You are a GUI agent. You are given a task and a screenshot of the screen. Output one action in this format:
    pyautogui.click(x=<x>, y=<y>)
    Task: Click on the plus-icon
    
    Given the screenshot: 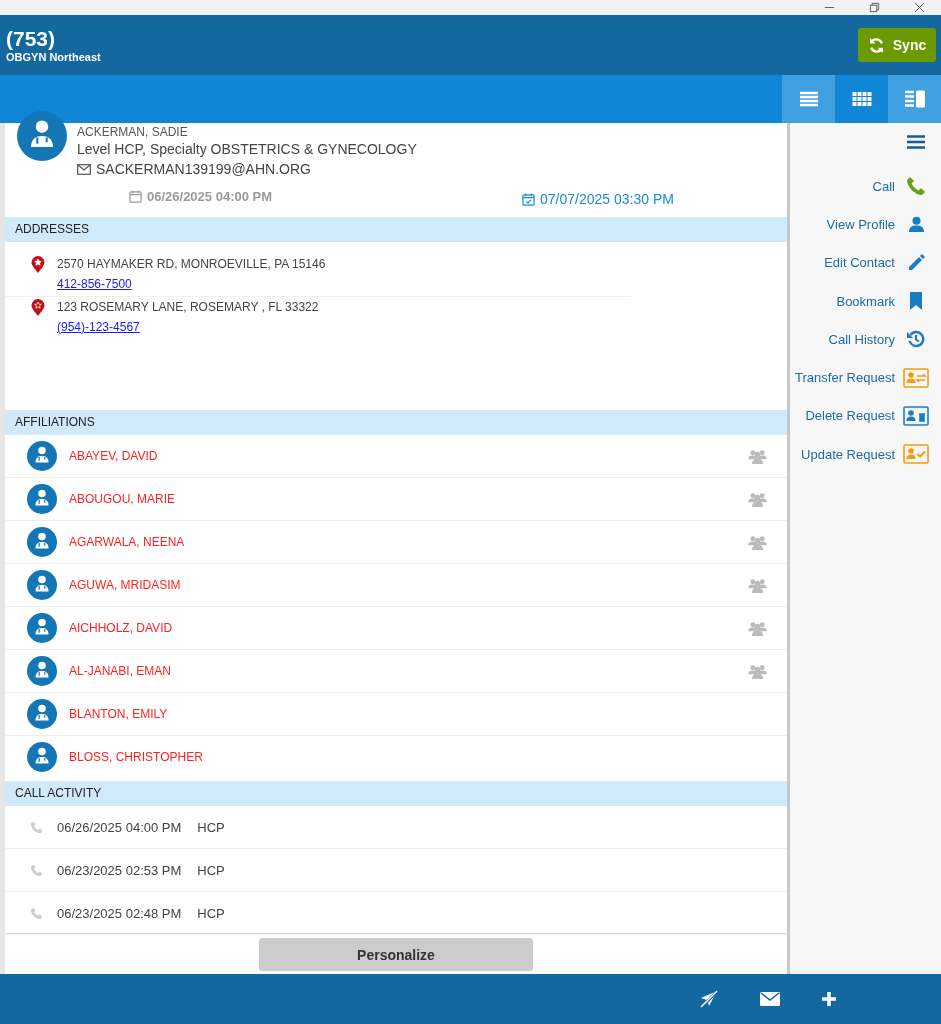 What is the action you would take?
    pyautogui.click(x=829, y=999)
    